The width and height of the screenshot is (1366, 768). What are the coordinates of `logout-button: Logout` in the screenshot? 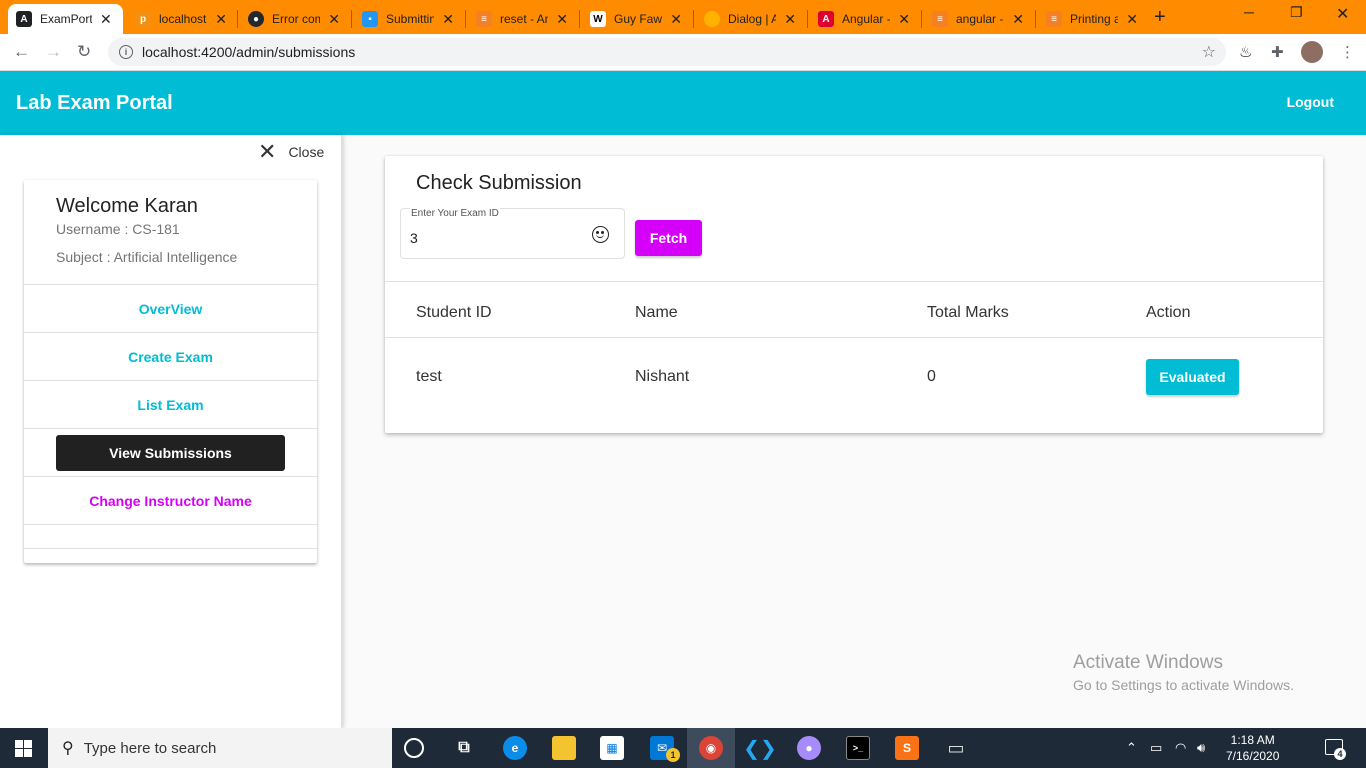 It's located at (1310, 102).